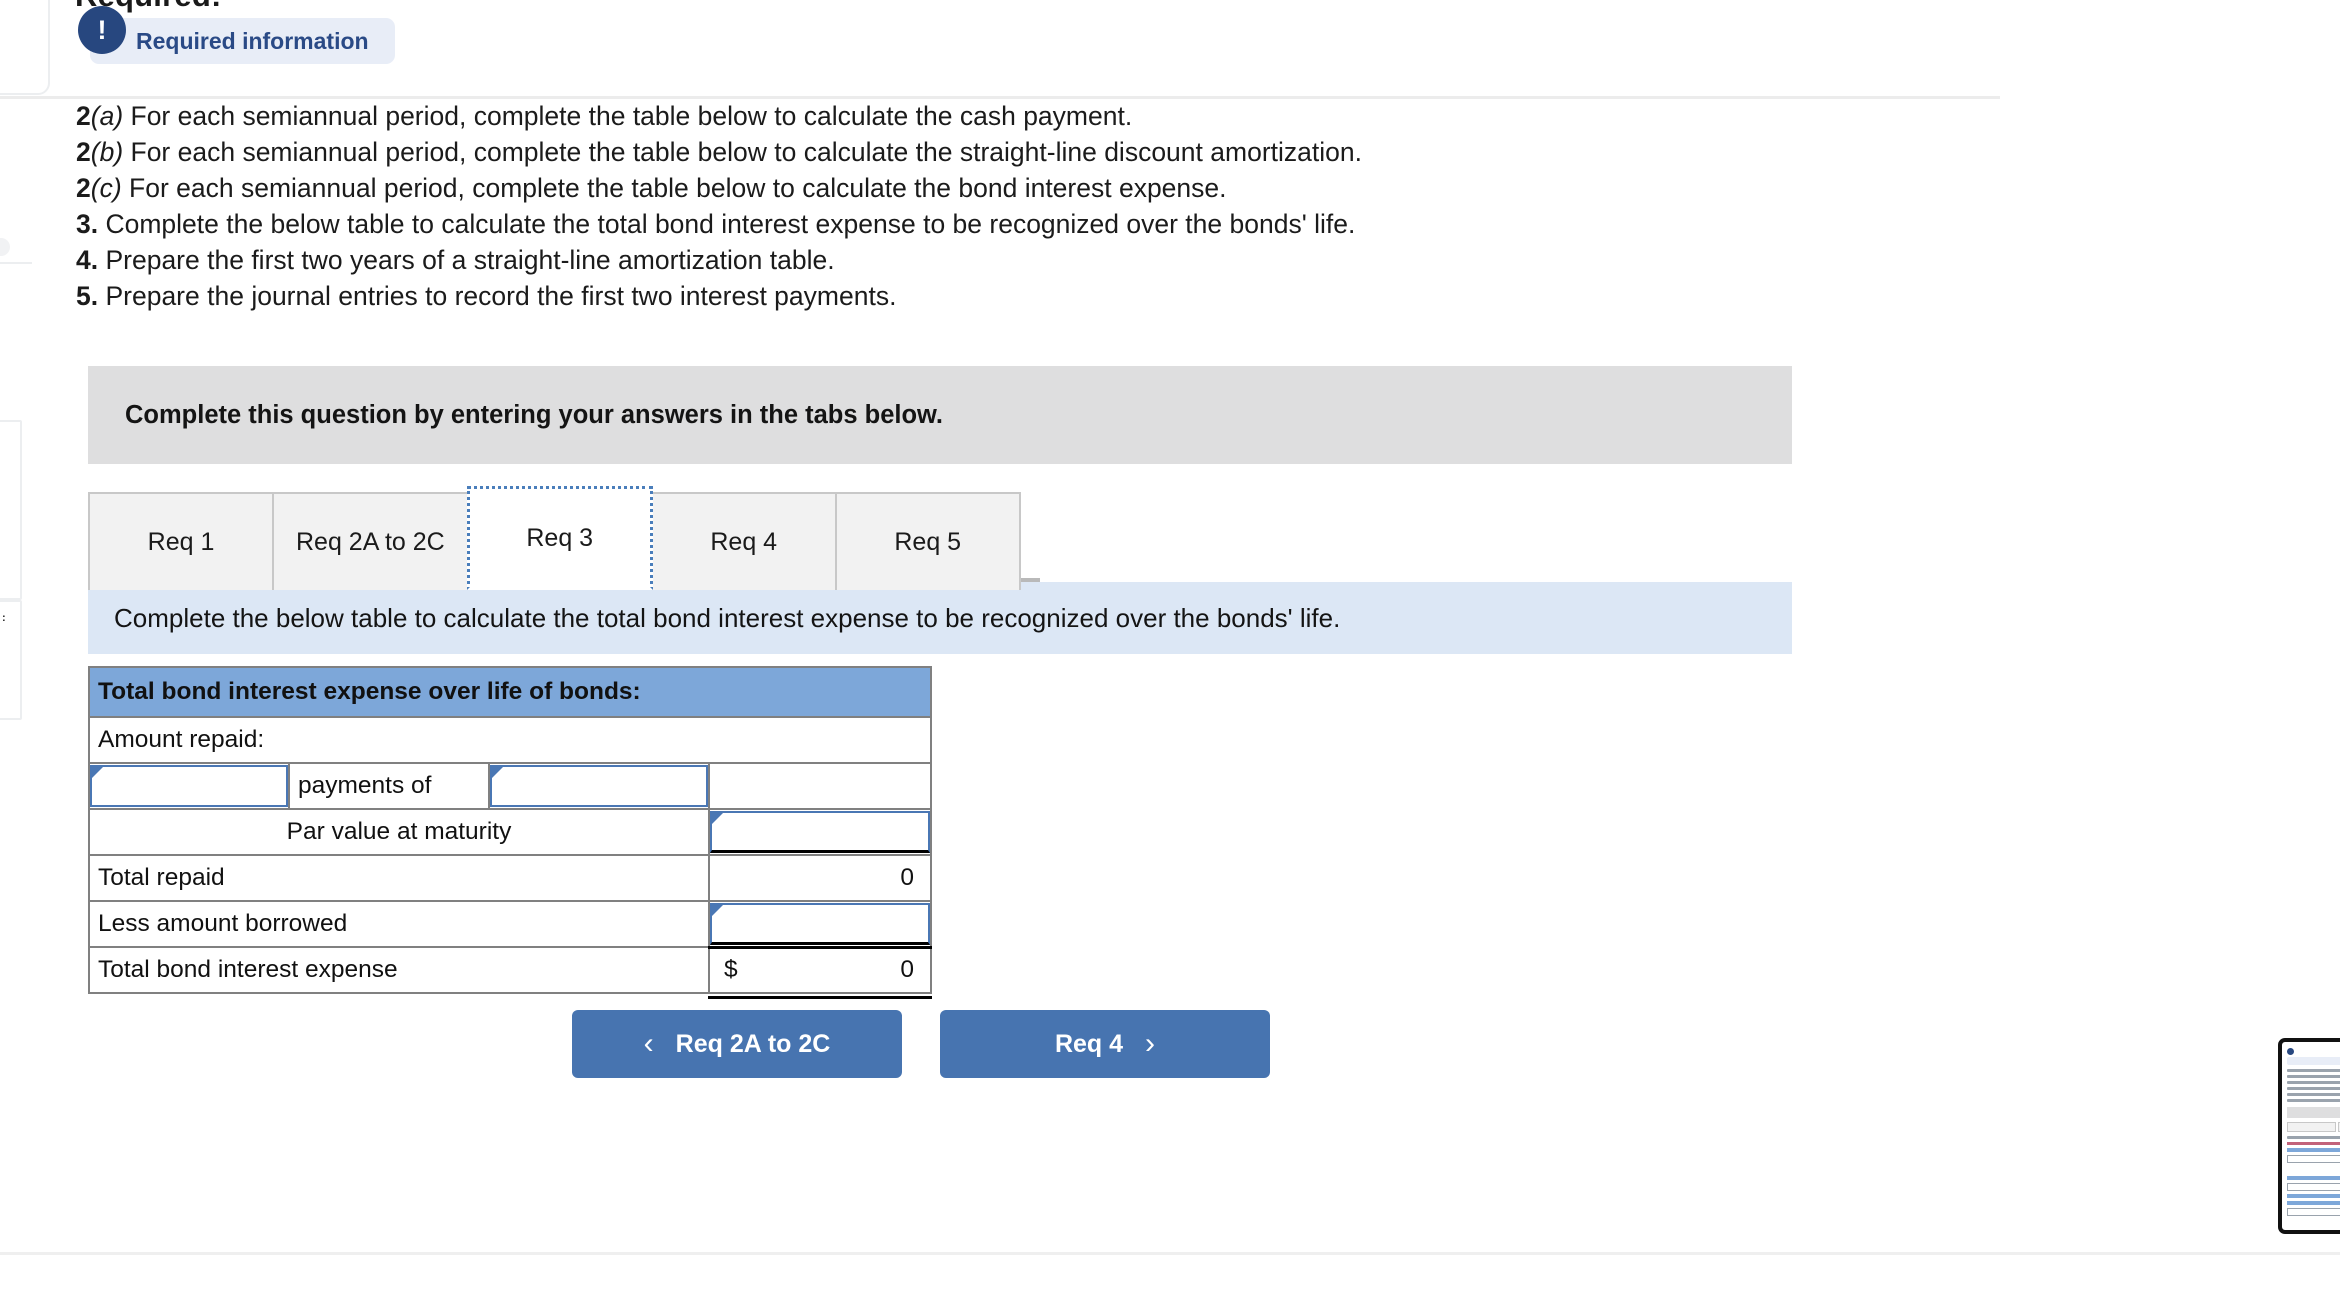  Describe the element at coordinates (1150, 1043) in the screenshot. I see `chevron-right-icon: ›` at that location.